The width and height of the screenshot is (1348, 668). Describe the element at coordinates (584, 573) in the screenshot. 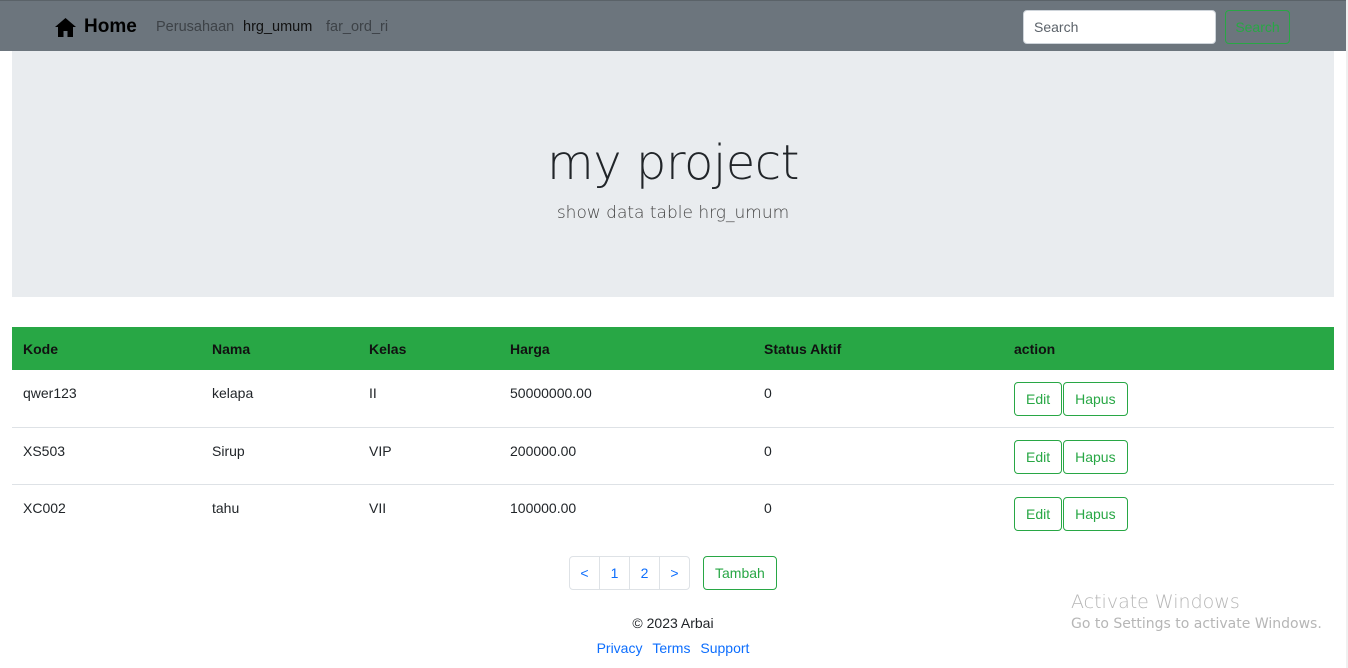

I see `pagination-prev-button: <` at that location.